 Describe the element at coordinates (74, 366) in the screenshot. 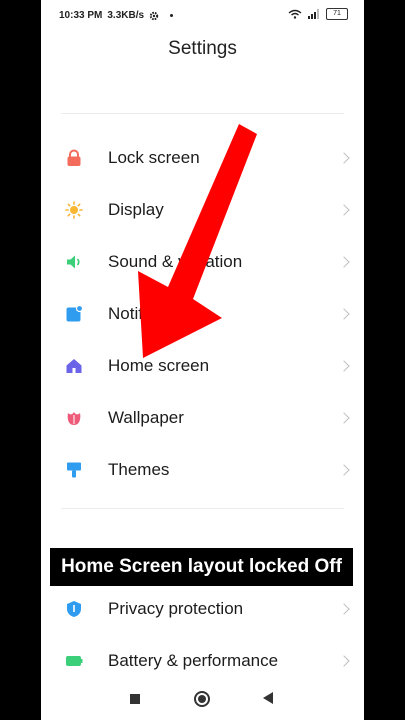

I see `home-icon` at that location.